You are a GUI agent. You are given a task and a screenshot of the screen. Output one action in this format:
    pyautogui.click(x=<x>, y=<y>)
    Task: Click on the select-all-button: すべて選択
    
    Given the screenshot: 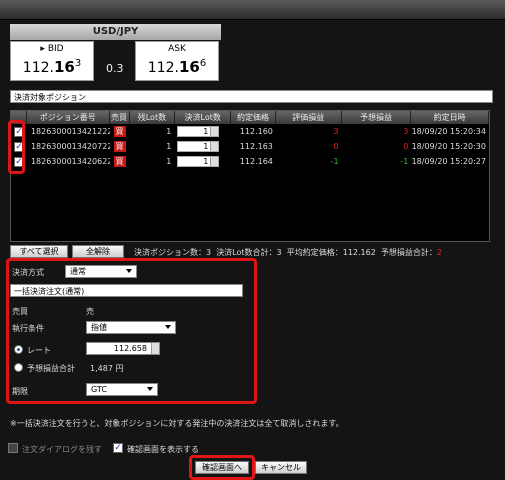 What is the action you would take?
    pyautogui.click(x=39, y=251)
    